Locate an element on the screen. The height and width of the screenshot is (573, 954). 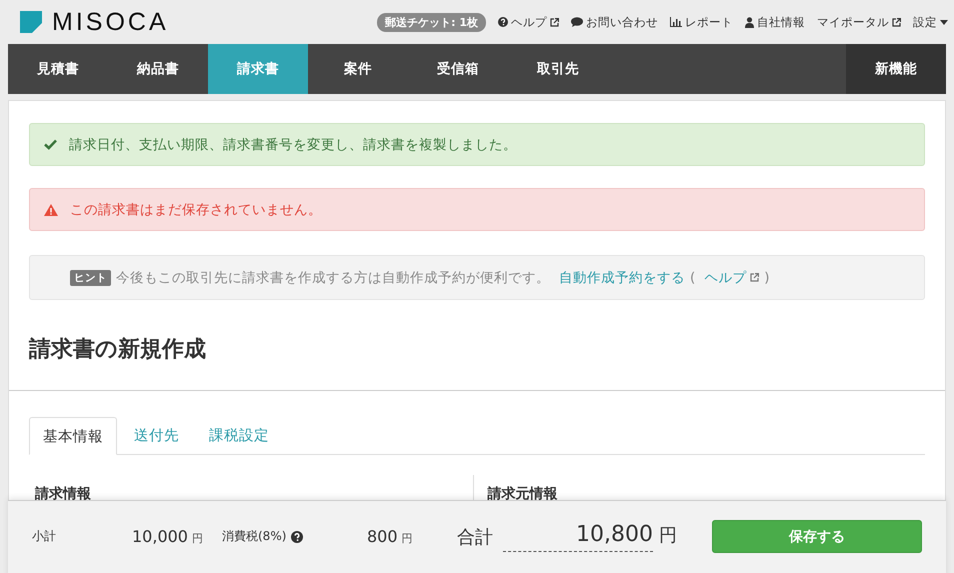
nav-tab: 見積書 is located at coordinates (58, 69).